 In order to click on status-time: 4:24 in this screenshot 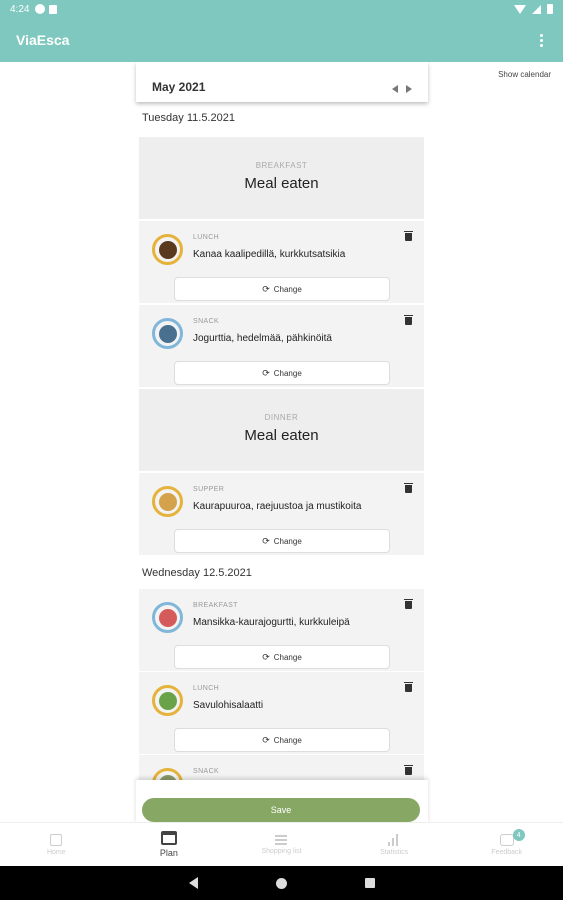, I will do `click(20, 9)`.